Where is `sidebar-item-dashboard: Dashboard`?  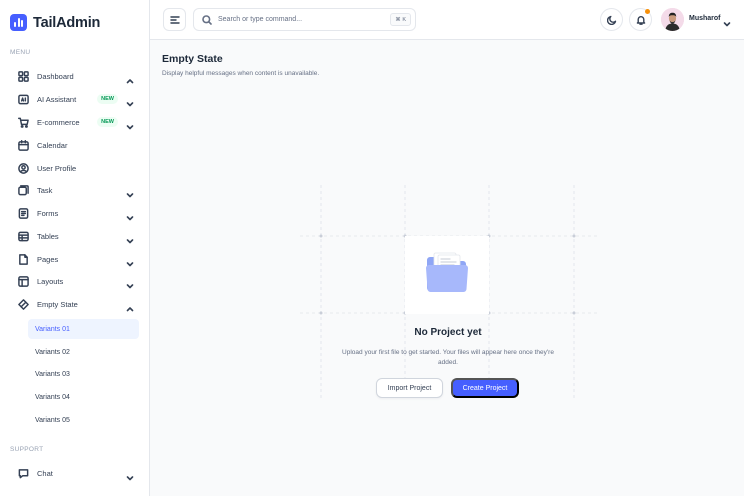
sidebar-item-dashboard: Dashboard is located at coordinates (74, 76).